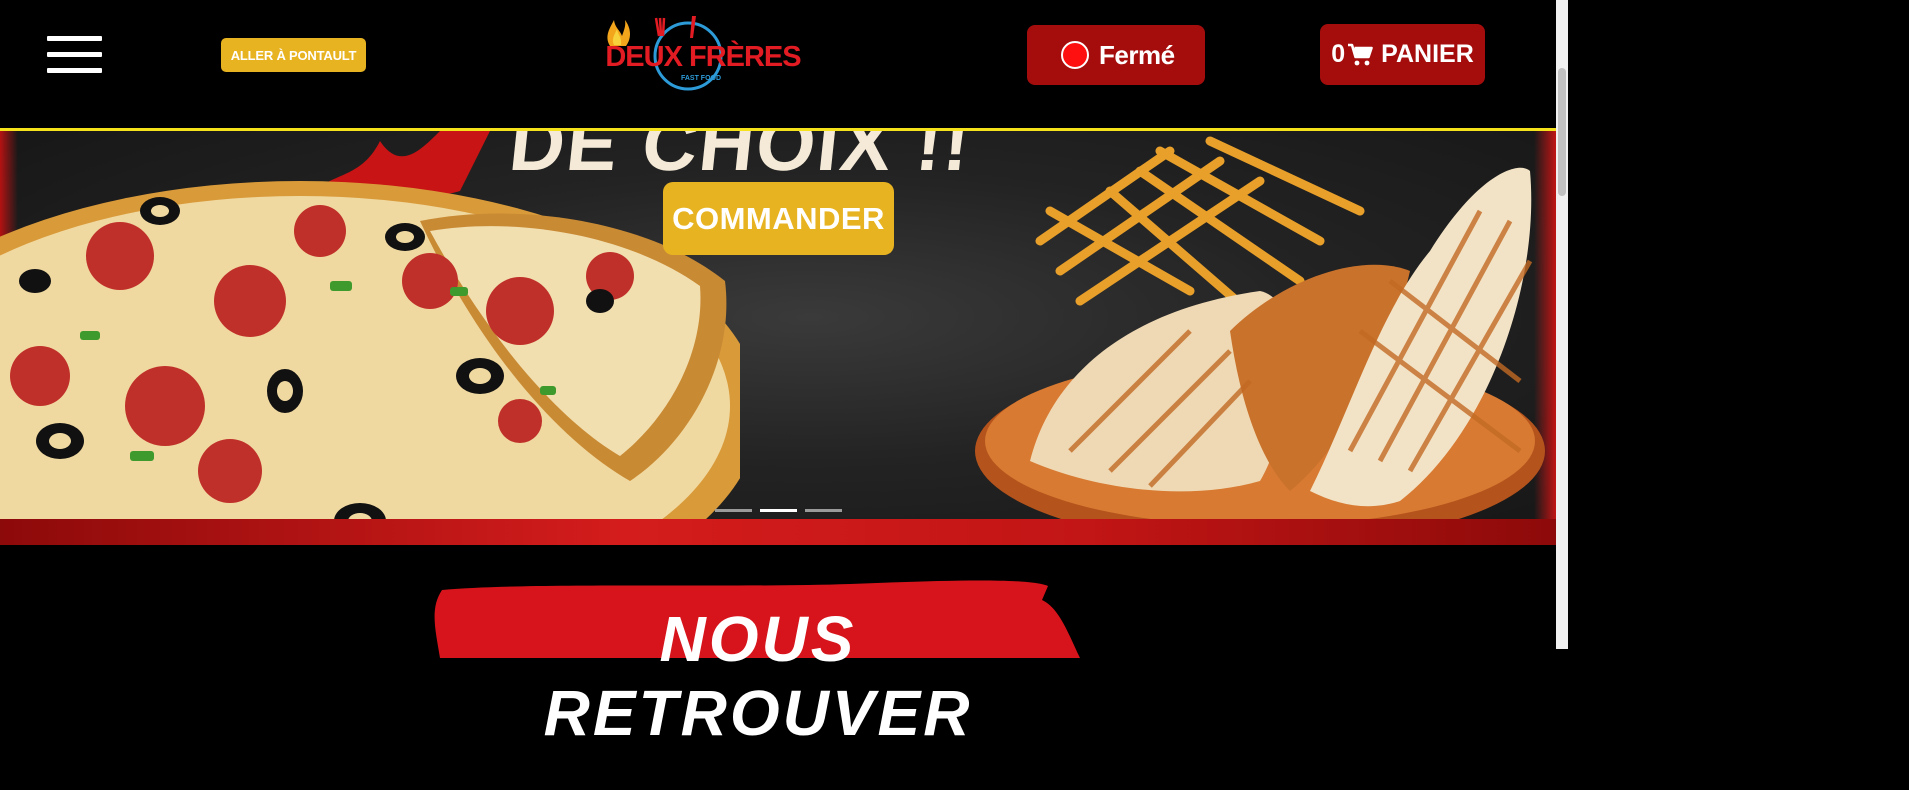 The width and height of the screenshot is (1909, 790). I want to click on section-heading: NOUS RETROUVER, so click(758, 676).